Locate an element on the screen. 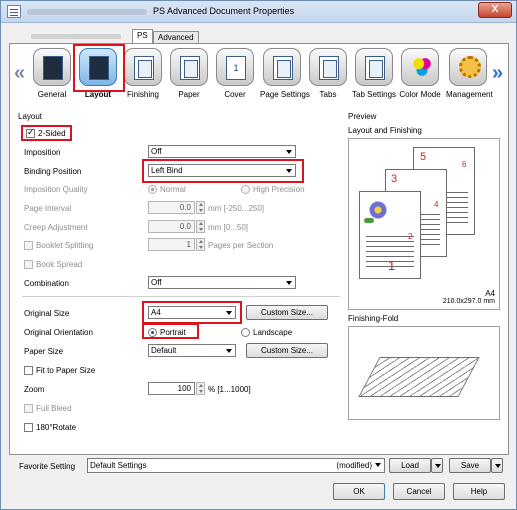 This screenshot has height=510, width=517. category-management: Management is located at coordinates (469, 76).